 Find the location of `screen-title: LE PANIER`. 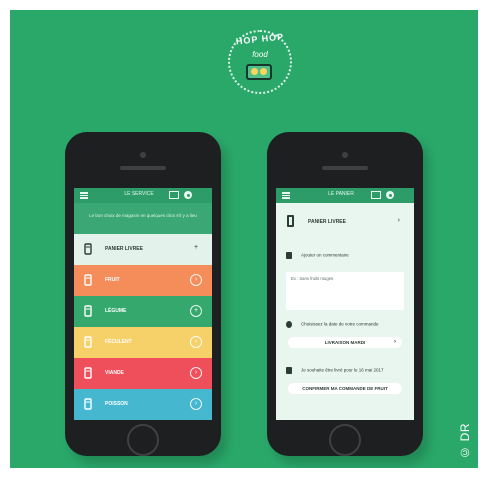

screen-title: LE PANIER is located at coordinates (341, 194).